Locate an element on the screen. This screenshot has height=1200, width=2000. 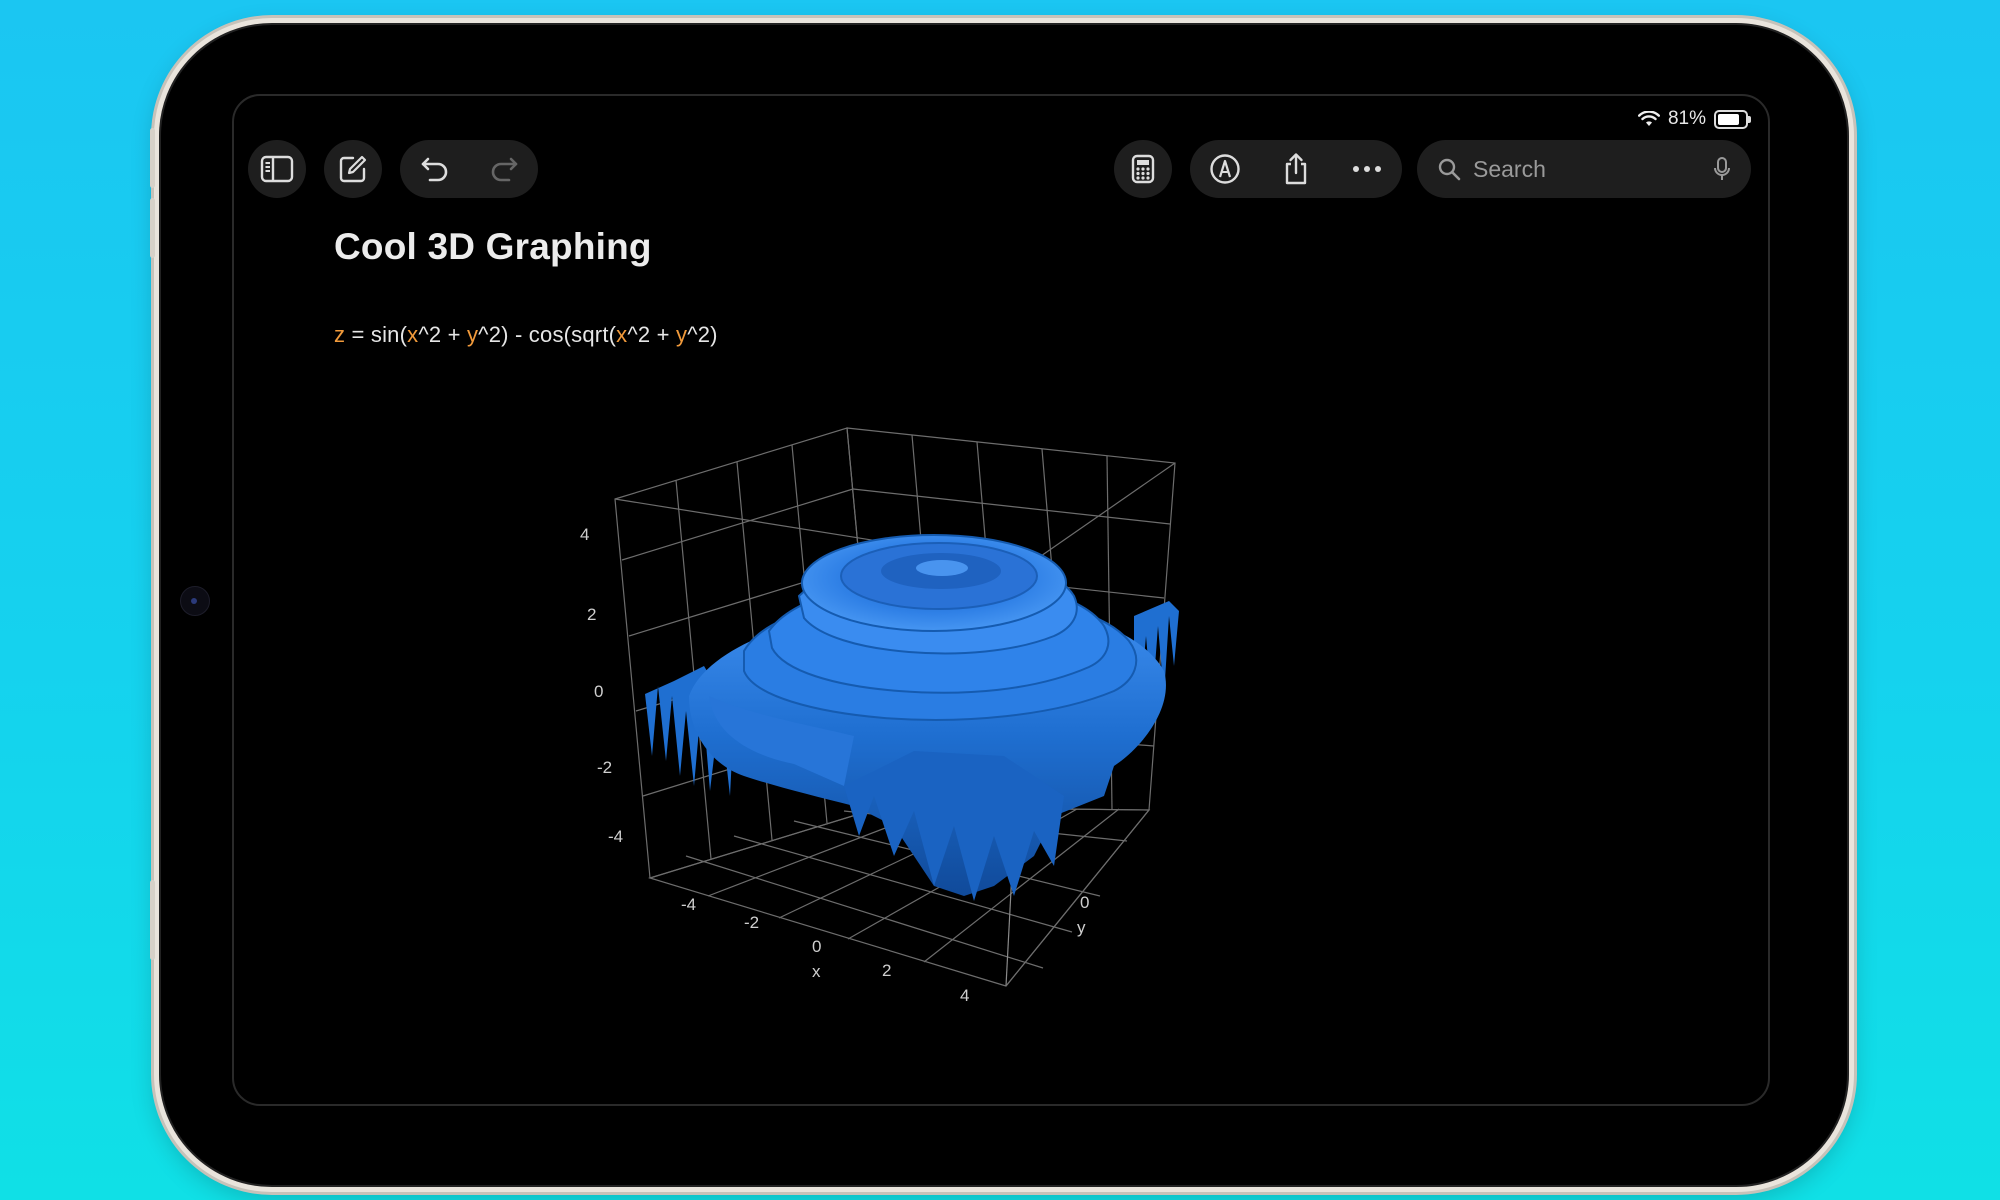
front-camera is located at coordinates (195, 601).